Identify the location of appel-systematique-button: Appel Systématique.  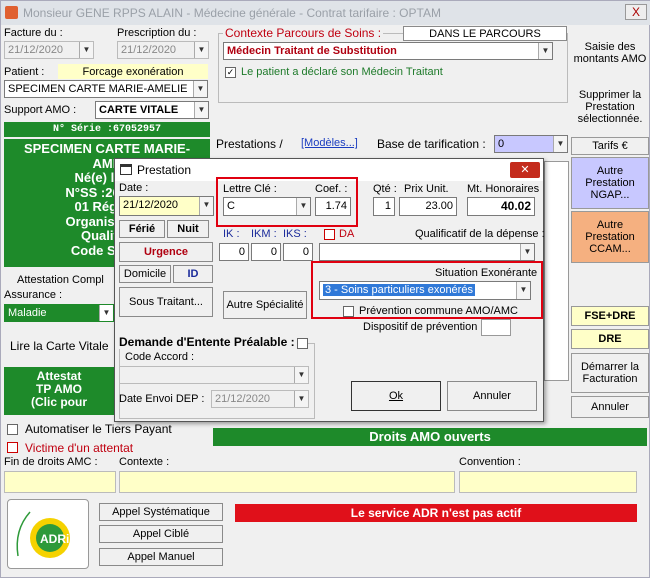
(161, 512).